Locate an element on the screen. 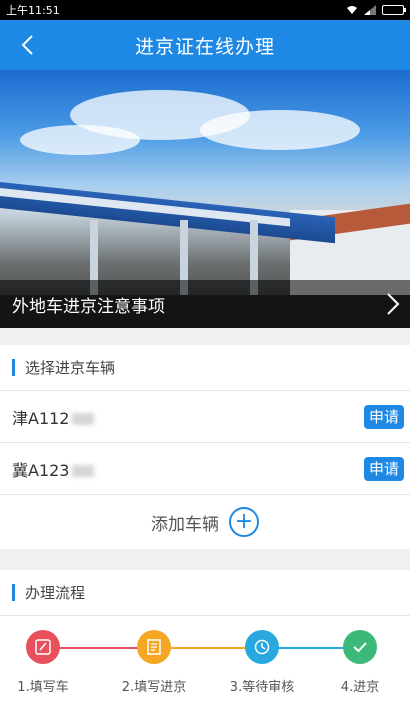 Image resolution: width=410 pixels, height=708 pixels. chevron-right-icon is located at coordinates (393, 304).